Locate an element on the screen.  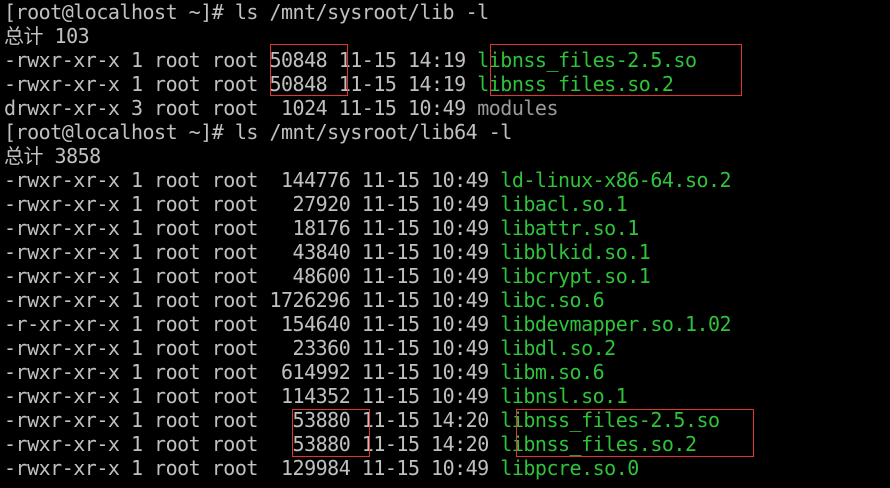
total-text: 总计 3858 is located at coordinates (52, 156).